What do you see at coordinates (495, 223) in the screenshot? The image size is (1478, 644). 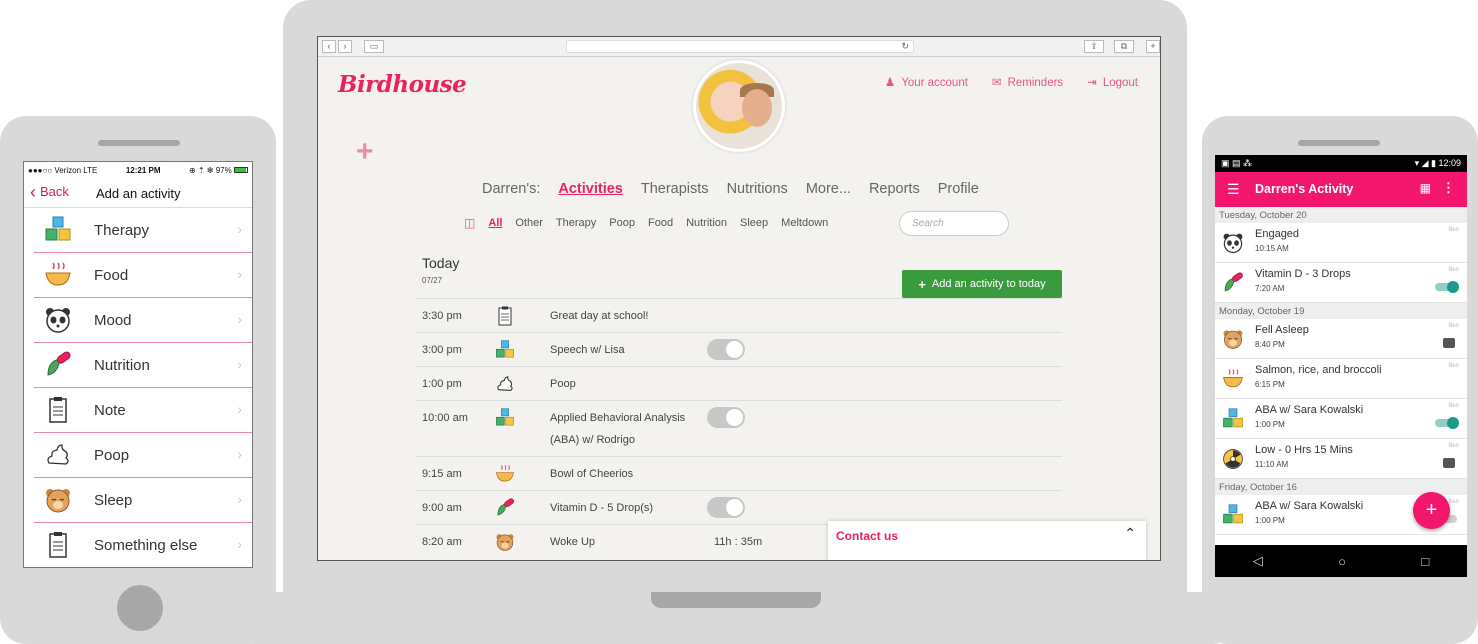 I see `filter-all: All` at bounding box center [495, 223].